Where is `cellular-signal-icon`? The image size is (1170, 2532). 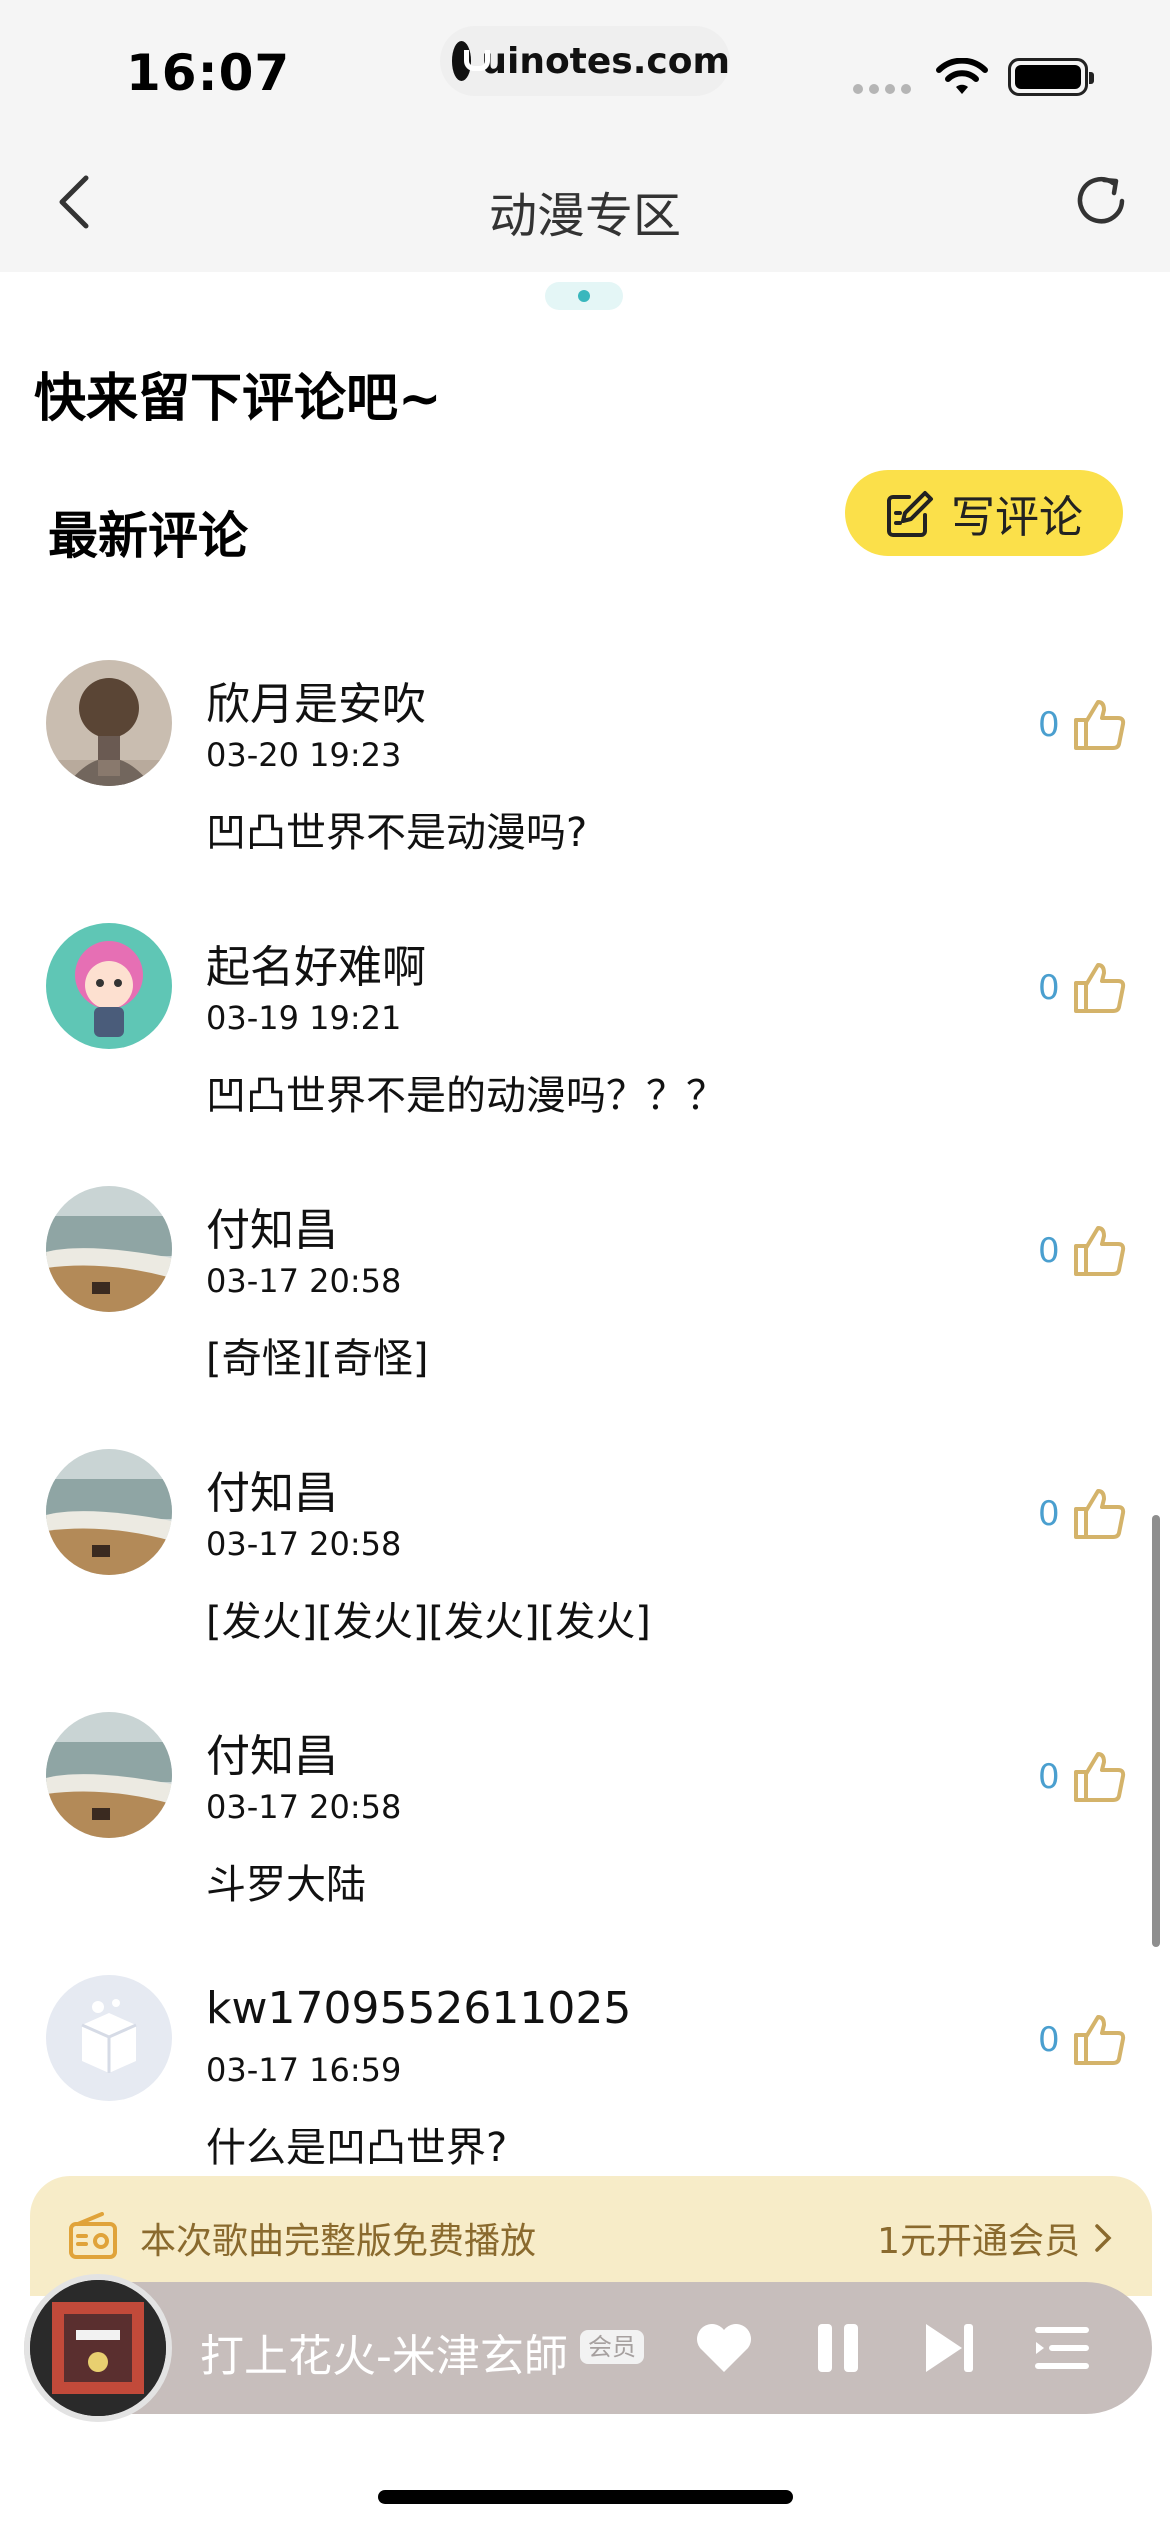 cellular-signal-icon is located at coordinates (882, 89).